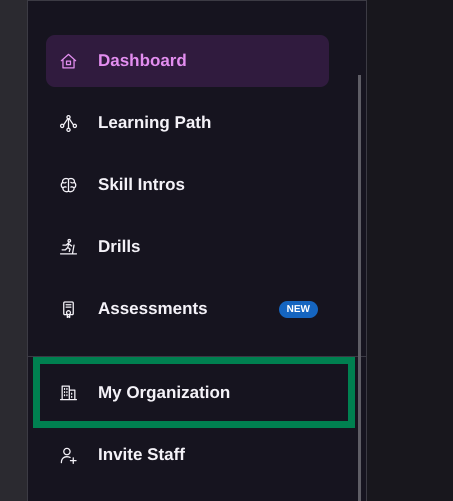  Describe the element at coordinates (187, 455) in the screenshot. I see `nav-item: Invite Staff` at that location.